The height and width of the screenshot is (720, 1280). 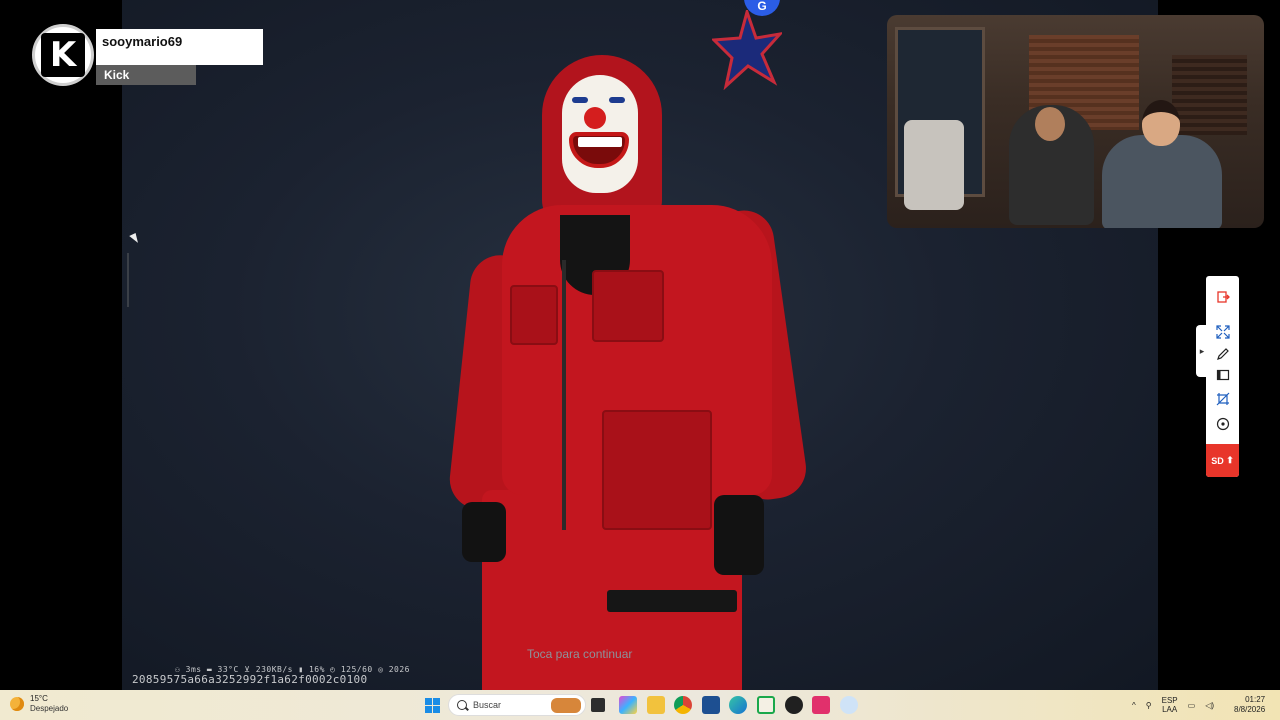 What do you see at coordinates (739, 535) in the screenshot?
I see `character-glove-right` at bounding box center [739, 535].